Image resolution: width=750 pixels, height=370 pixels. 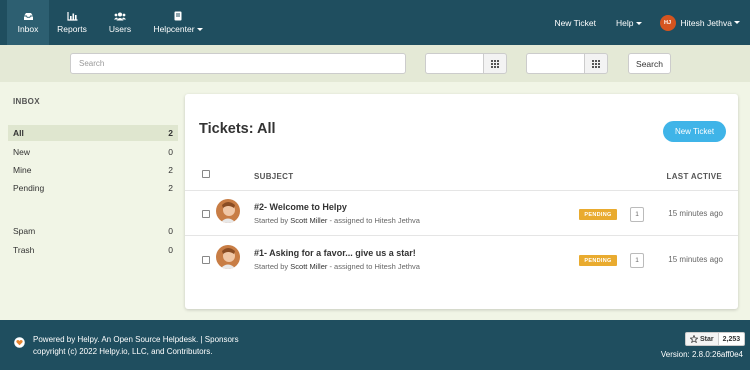 What do you see at coordinates (93, 152) in the screenshot?
I see `sidebar-item-new: New 0` at bounding box center [93, 152].